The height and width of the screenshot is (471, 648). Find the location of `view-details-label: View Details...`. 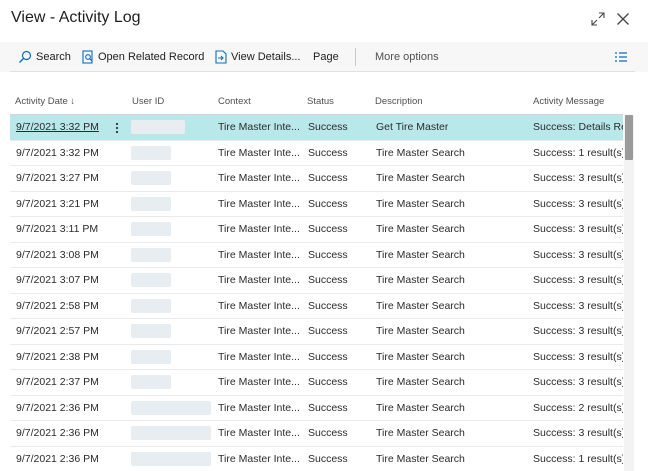

view-details-label: View Details... is located at coordinates (266, 57).